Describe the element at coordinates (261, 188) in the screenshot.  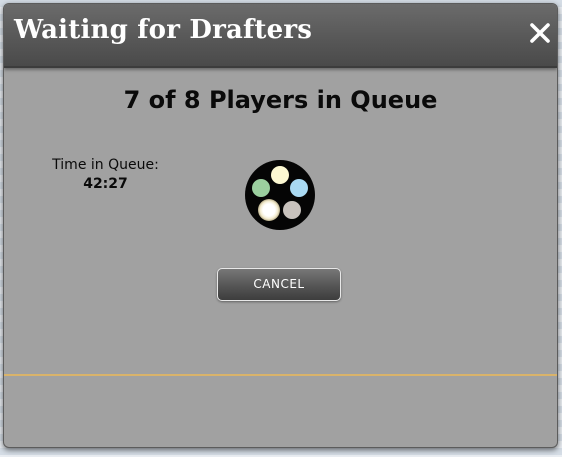
I see `mana-green-dot` at that location.